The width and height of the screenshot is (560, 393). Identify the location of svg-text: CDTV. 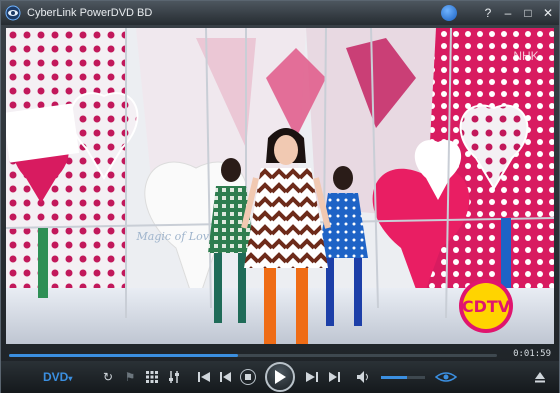
(486, 306).